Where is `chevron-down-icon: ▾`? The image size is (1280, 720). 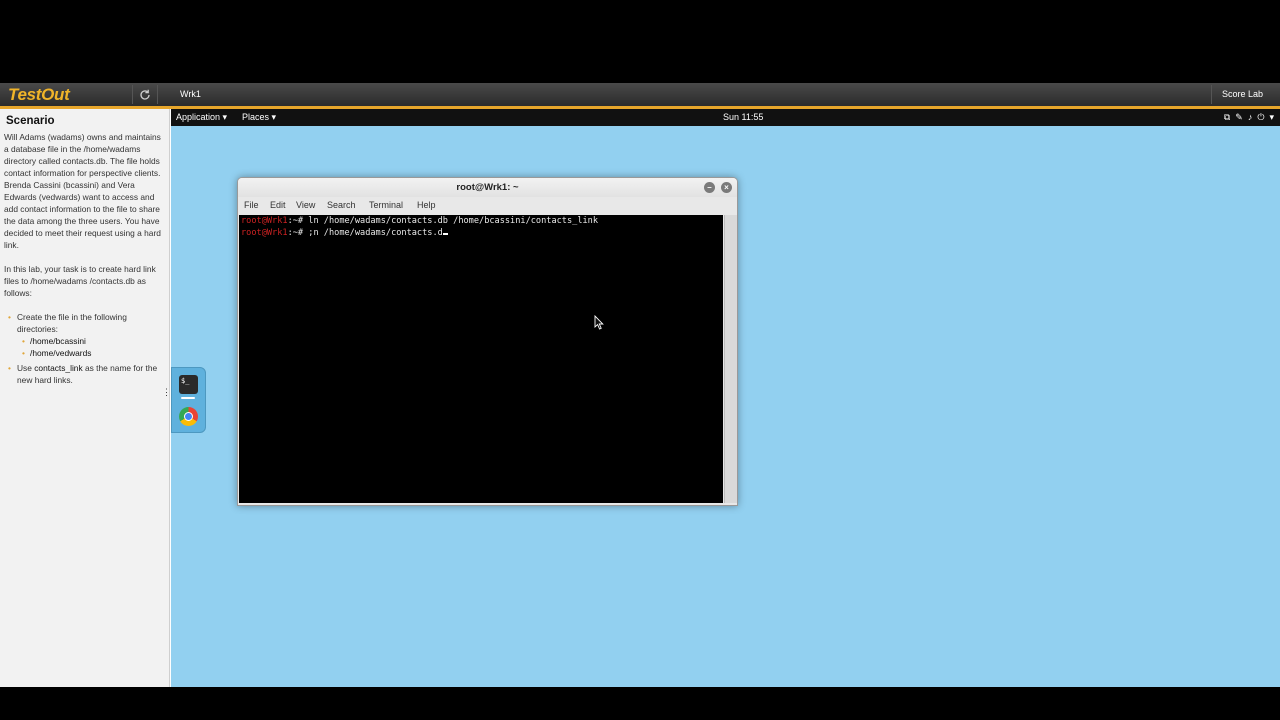 chevron-down-icon: ▾ is located at coordinates (1271, 117).